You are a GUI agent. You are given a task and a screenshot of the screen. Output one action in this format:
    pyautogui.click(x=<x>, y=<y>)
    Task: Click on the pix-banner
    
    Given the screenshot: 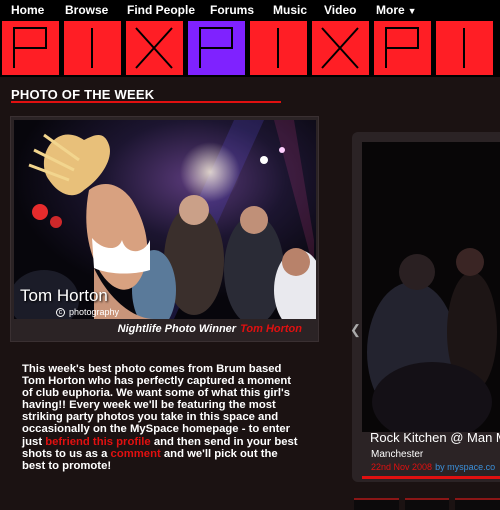 What is the action you would take?
    pyautogui.click(x=250, y=48)
    